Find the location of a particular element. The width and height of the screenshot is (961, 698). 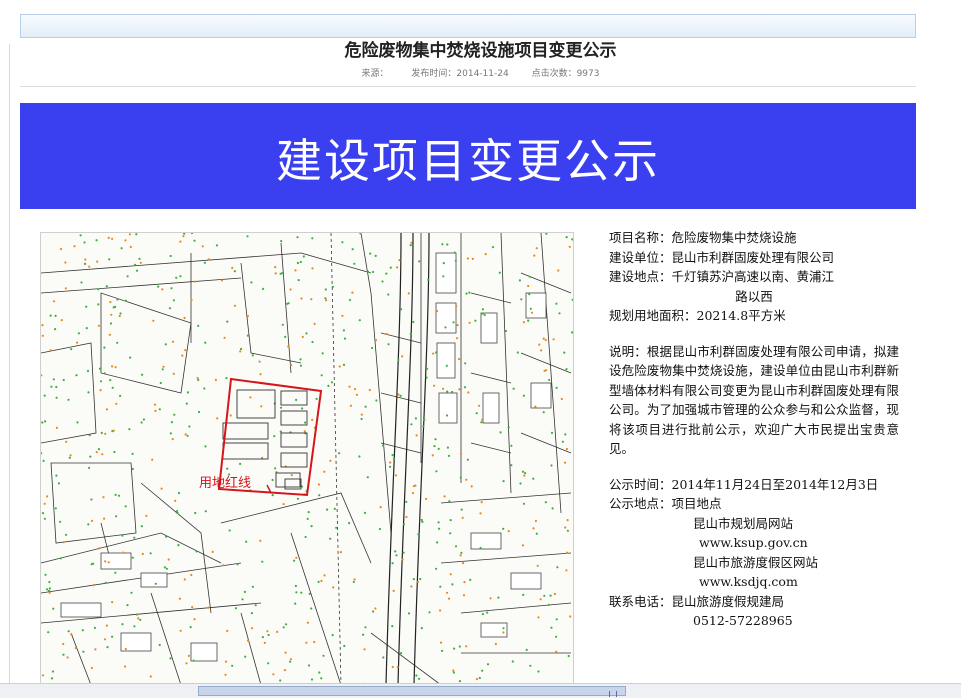

project-name: 项目名称：危险废物集中焚烧设施 is located at coordinates (703, 237).